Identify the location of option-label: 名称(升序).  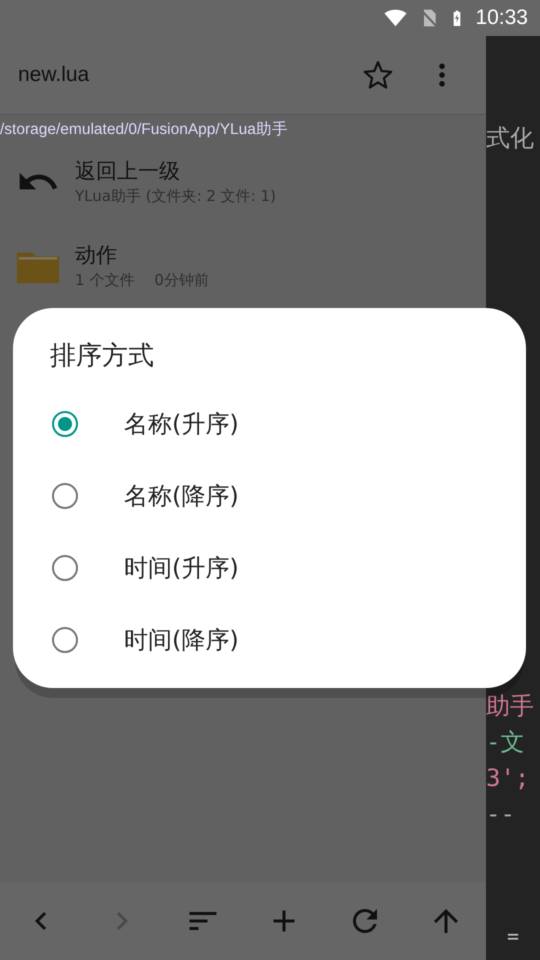
(181, 424).